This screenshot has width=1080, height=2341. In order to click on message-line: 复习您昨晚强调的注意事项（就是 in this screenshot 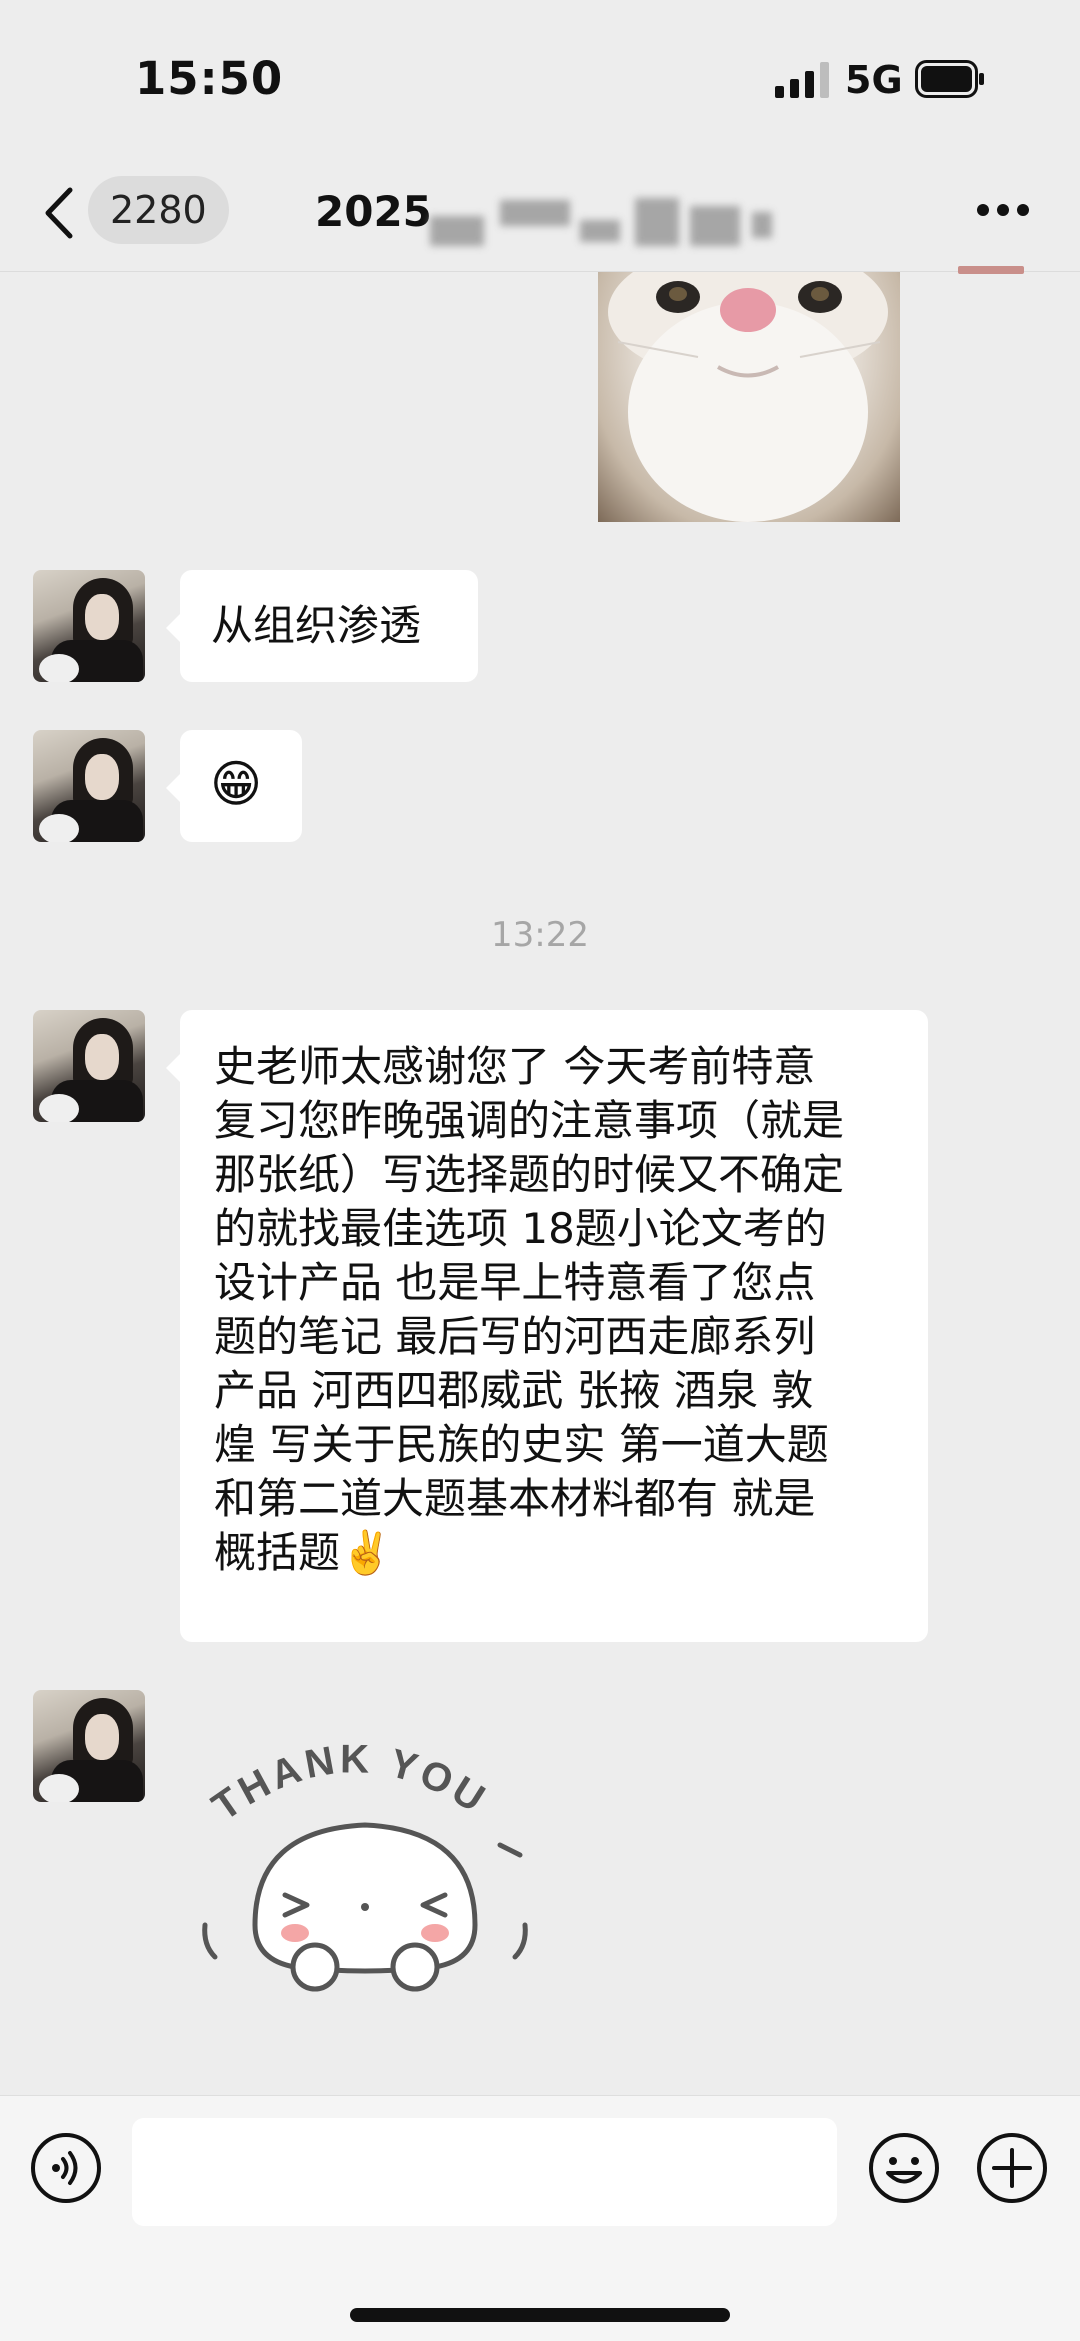, I will do `click(529, 1120)`.